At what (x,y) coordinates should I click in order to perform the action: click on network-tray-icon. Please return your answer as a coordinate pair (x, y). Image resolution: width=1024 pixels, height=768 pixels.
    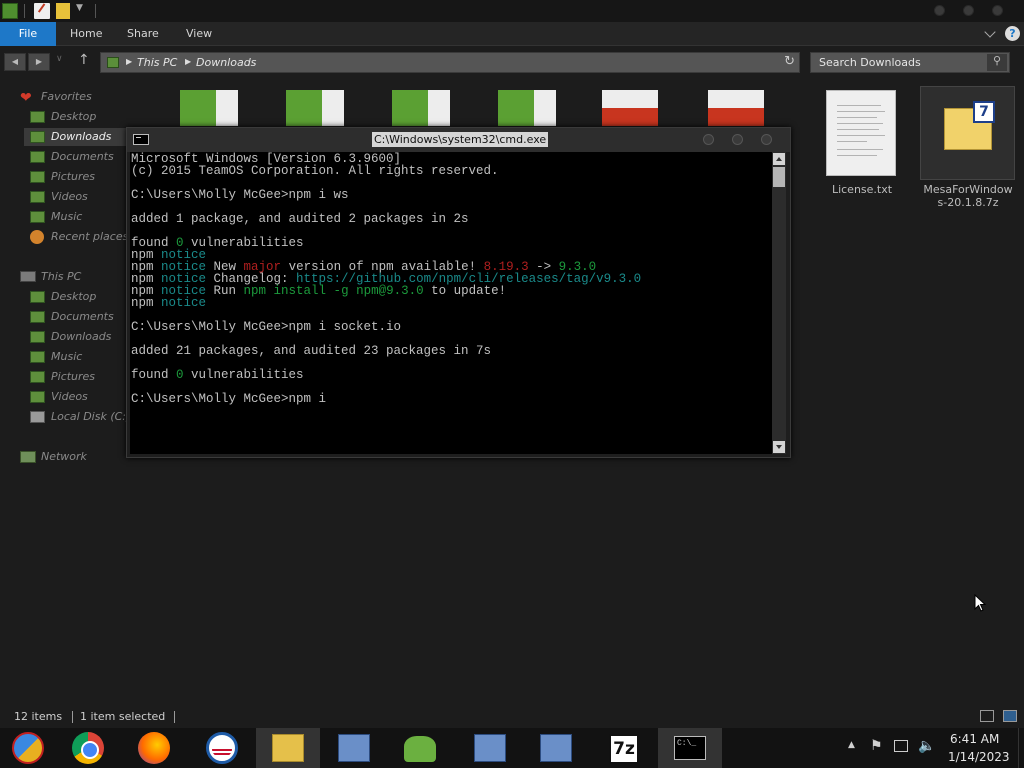
    Looking at the image, I should click on (901, 746).